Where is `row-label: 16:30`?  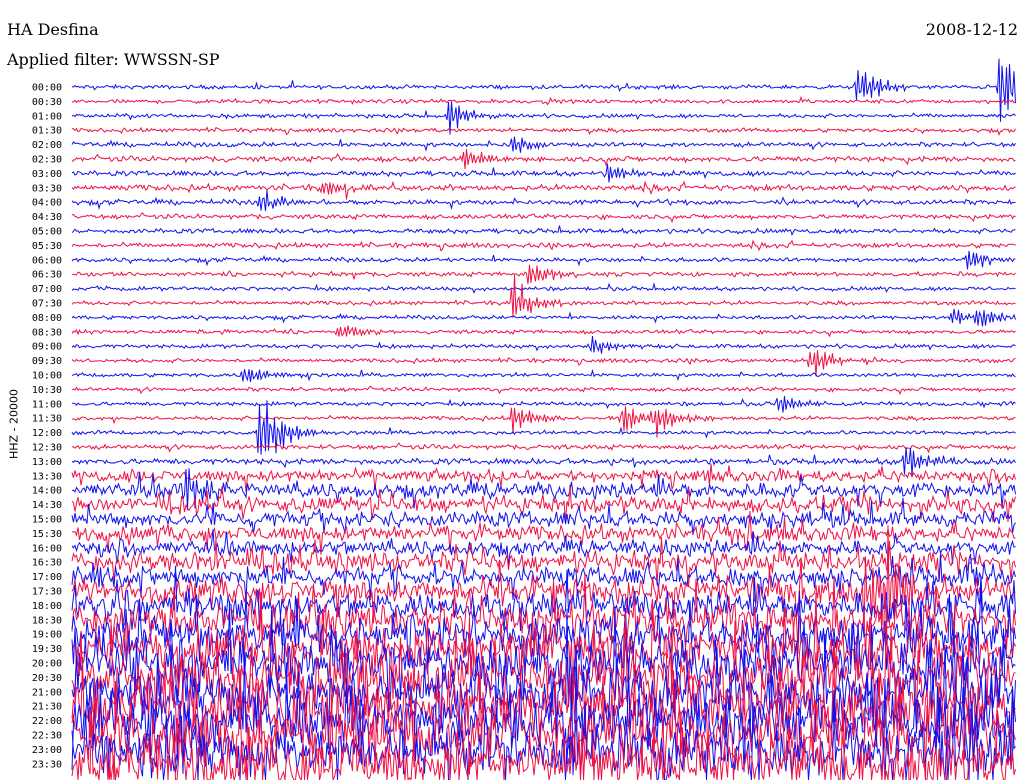
row-label: 16:30 is located at coordinates (47, 563).